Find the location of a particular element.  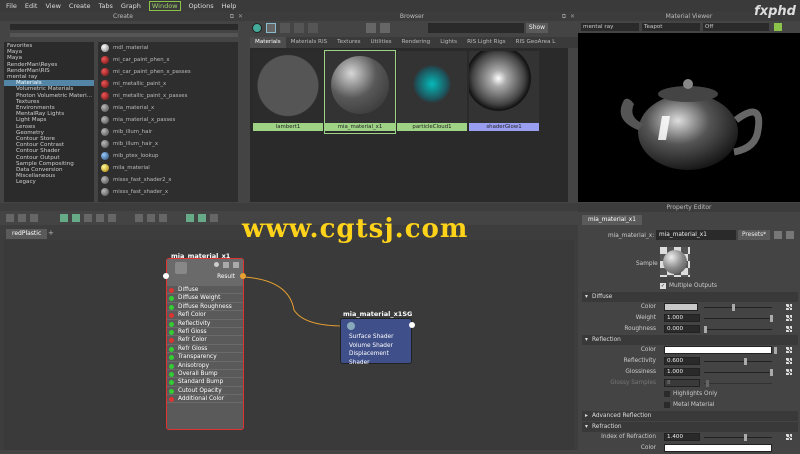

attr-refr-gloss: Refr Gloss is located at coordinates (205, 349).